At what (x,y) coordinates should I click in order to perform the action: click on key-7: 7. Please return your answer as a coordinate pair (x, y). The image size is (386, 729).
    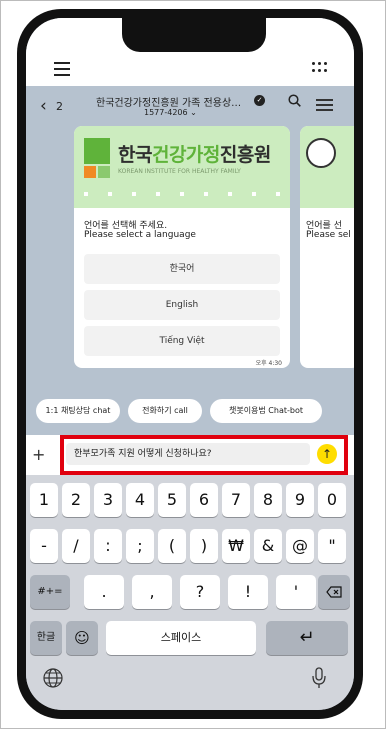
    Looking at the image, I should click on (236, 500).